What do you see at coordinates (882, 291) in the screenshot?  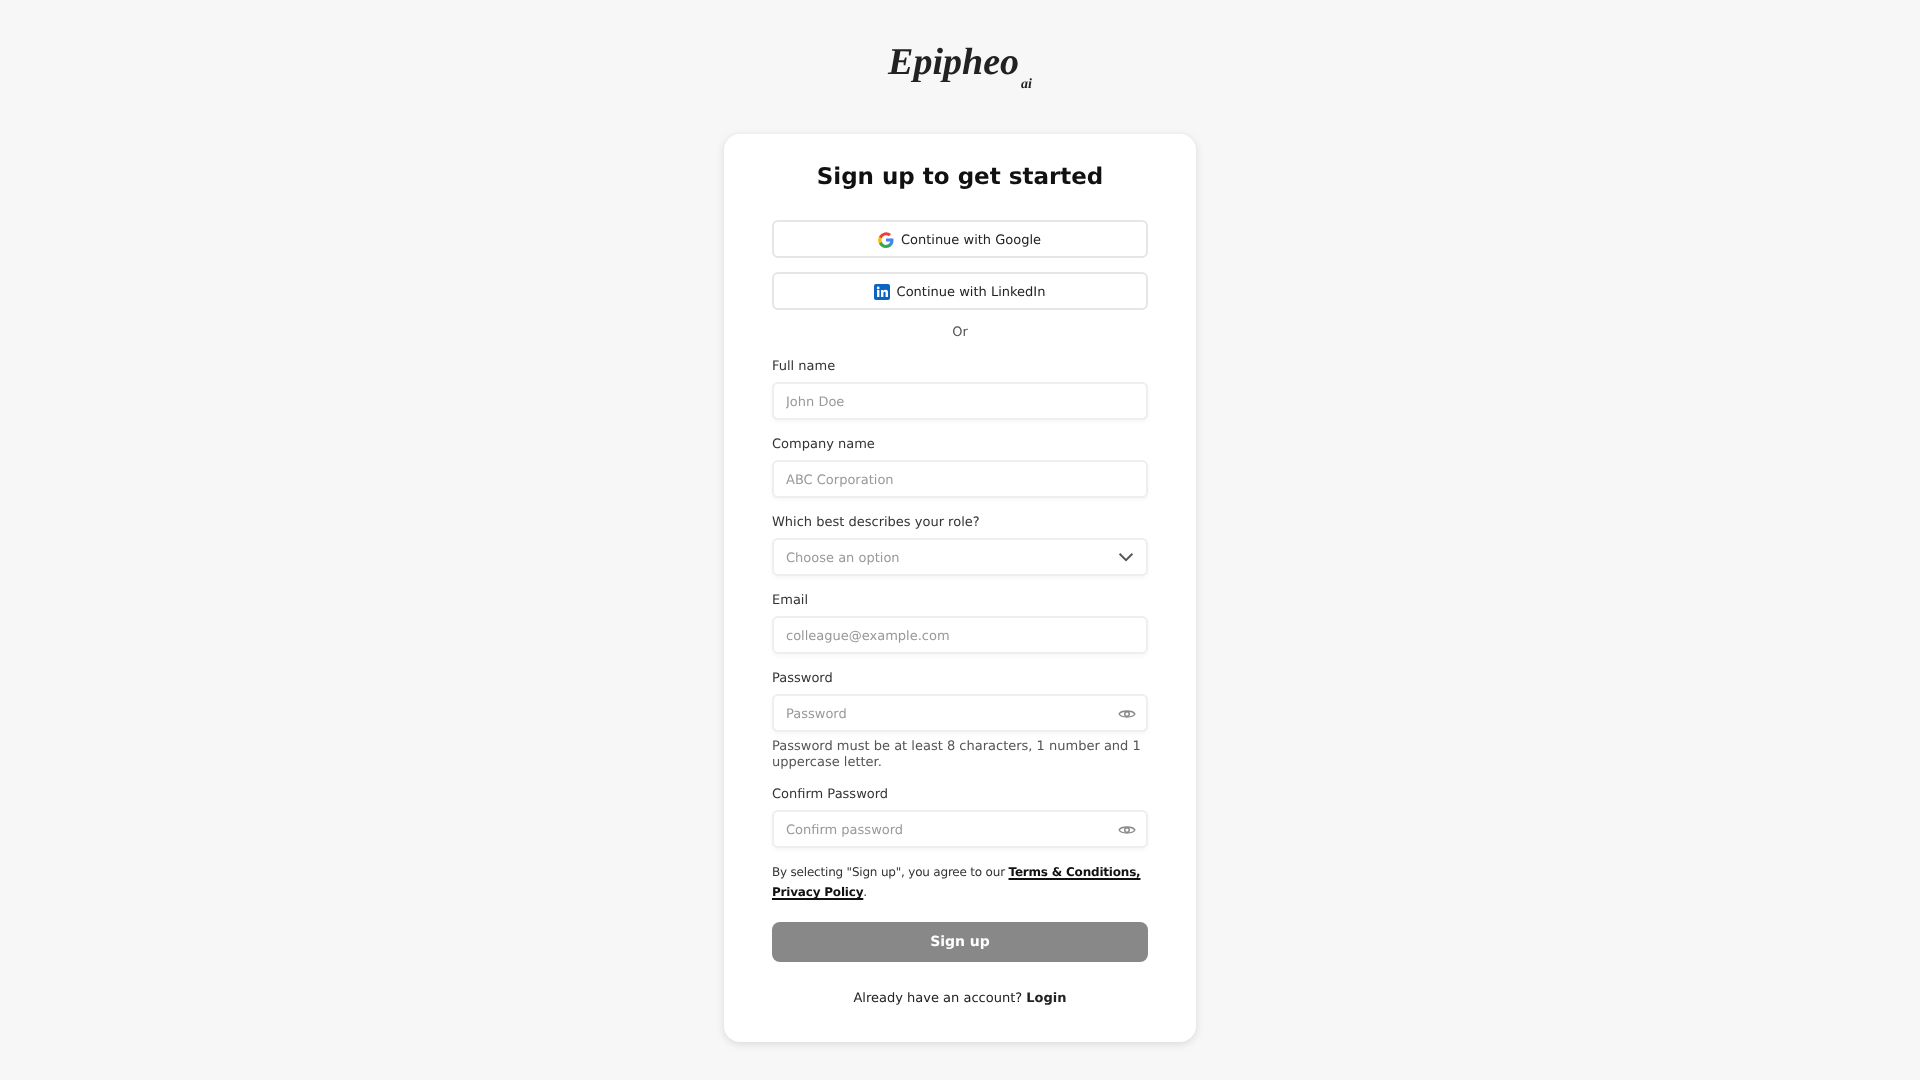 I see `linkedin-icon` at bounding box center [882, 291].